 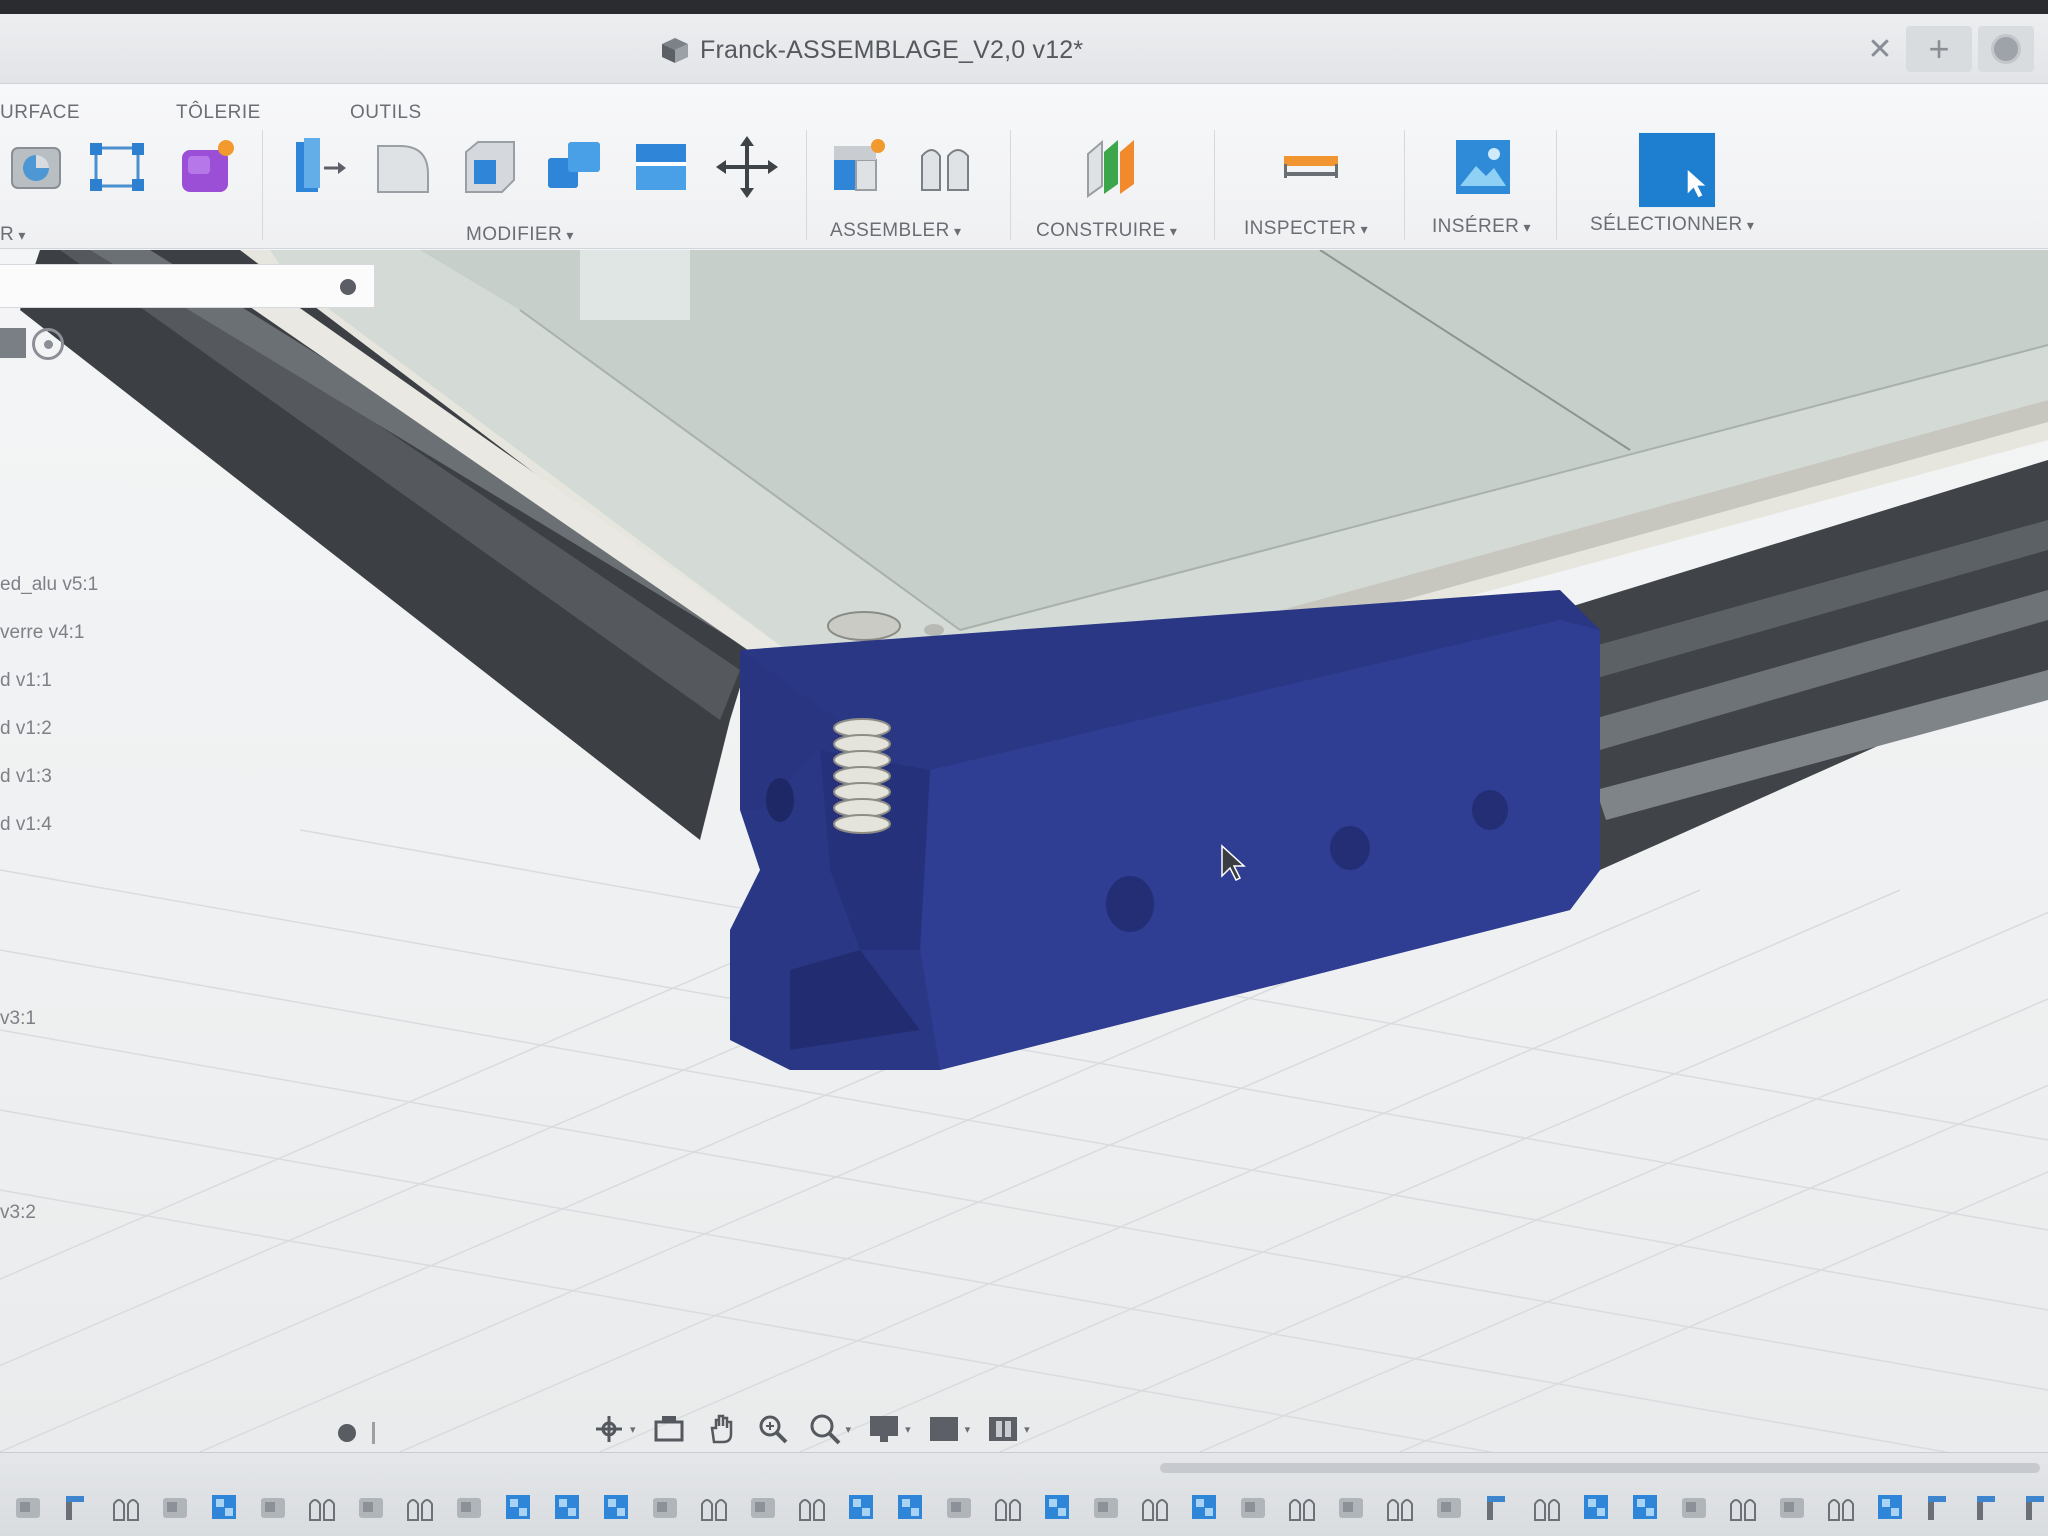 I want to click on fit-button, so click(x=825, y=1429).